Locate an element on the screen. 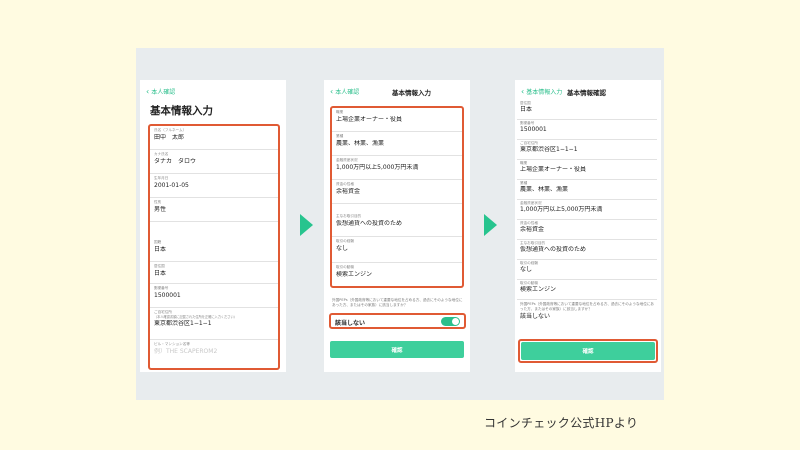  field-value: 田中 太郎 is located at coordinates (169, 137).